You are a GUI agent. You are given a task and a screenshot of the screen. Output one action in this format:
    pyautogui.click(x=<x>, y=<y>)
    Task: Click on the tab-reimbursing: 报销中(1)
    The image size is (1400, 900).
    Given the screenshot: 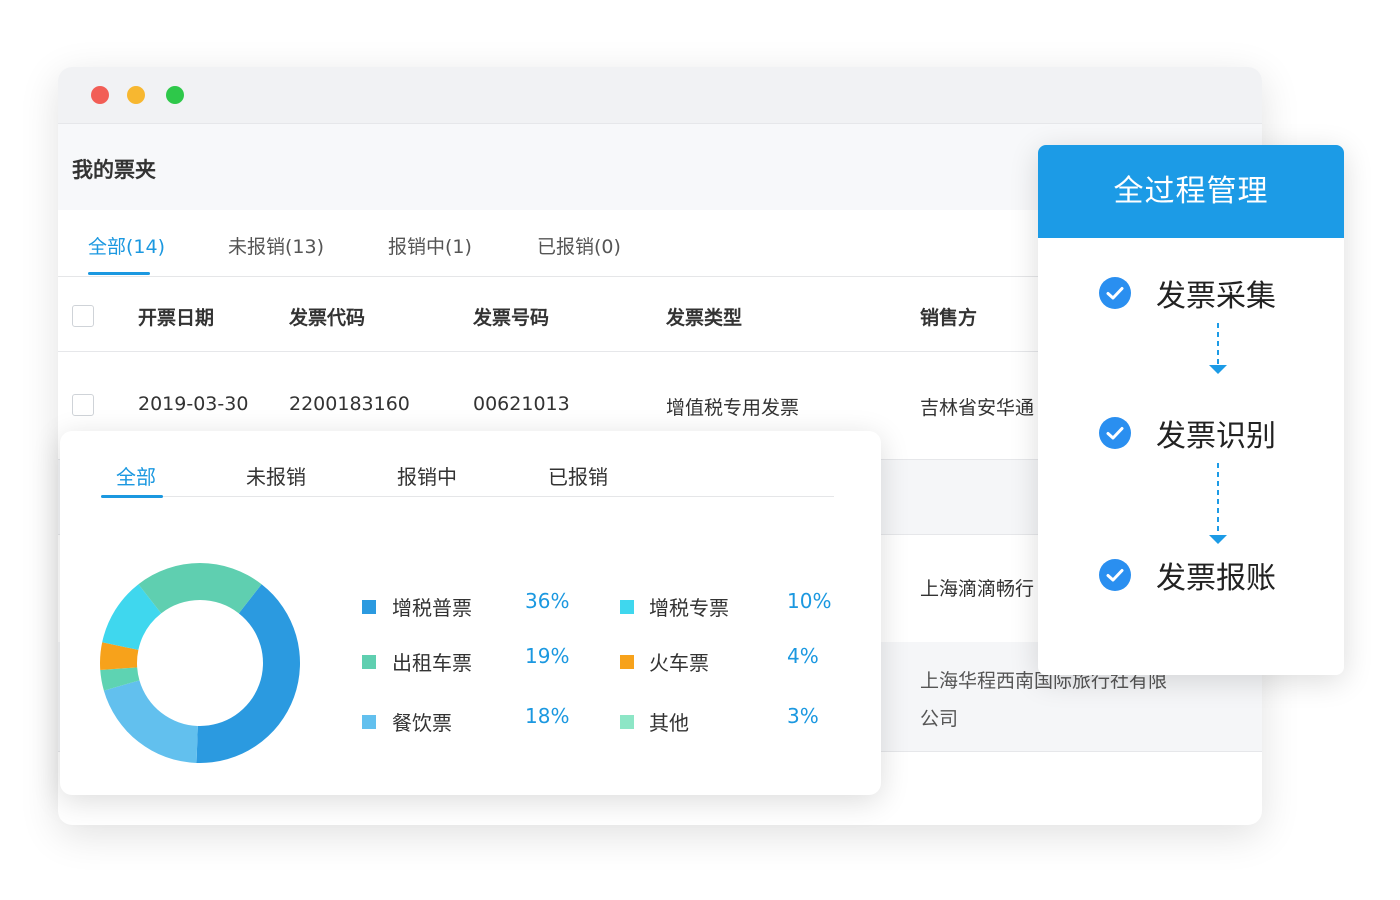 What is the action you would take?
    pyautogui.click(x=430, y=245)
    